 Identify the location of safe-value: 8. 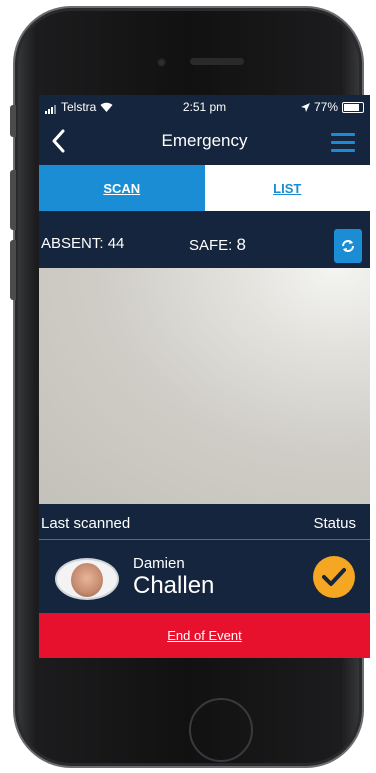
(241, 244).